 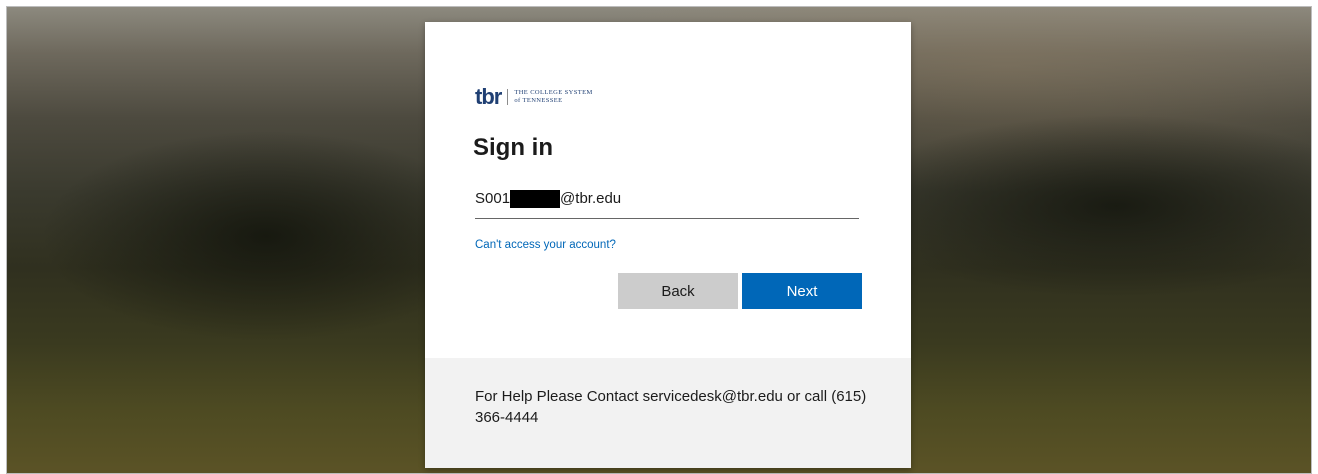 What do you see at coordinates (591, 198) in the screenshot?
I see `email-suffix: @tbr.edu` at bounding box center [591, 198].